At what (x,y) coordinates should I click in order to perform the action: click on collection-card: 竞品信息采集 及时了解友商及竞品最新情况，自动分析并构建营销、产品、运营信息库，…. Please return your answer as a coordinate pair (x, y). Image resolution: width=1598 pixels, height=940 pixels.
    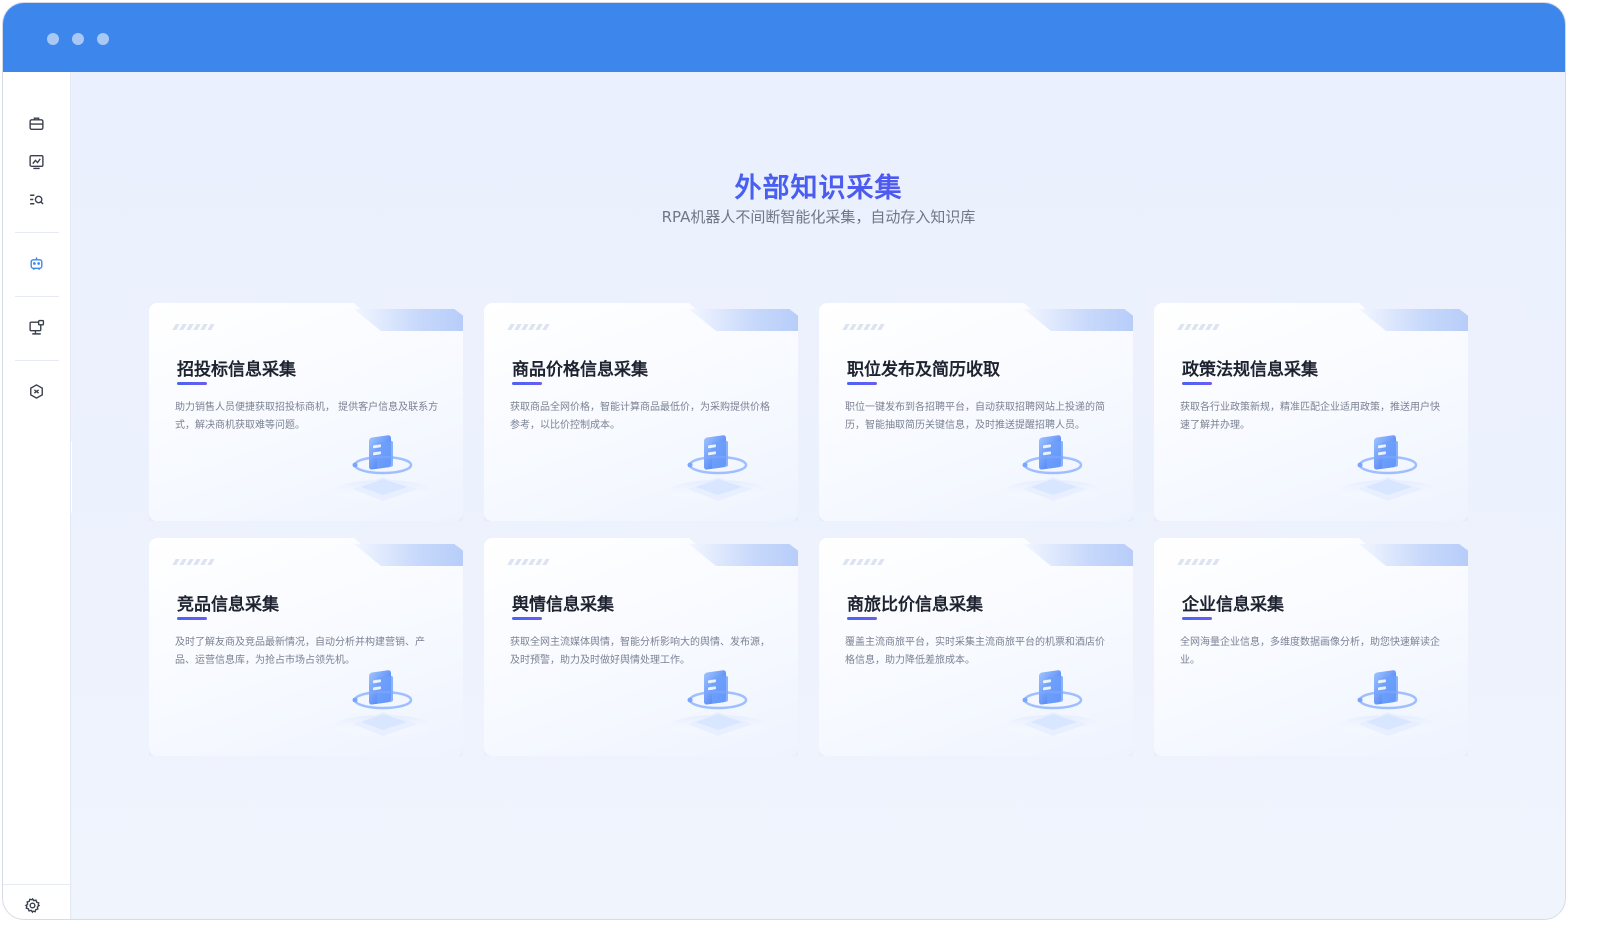
    Looking at the image, I should click on (306, 647).